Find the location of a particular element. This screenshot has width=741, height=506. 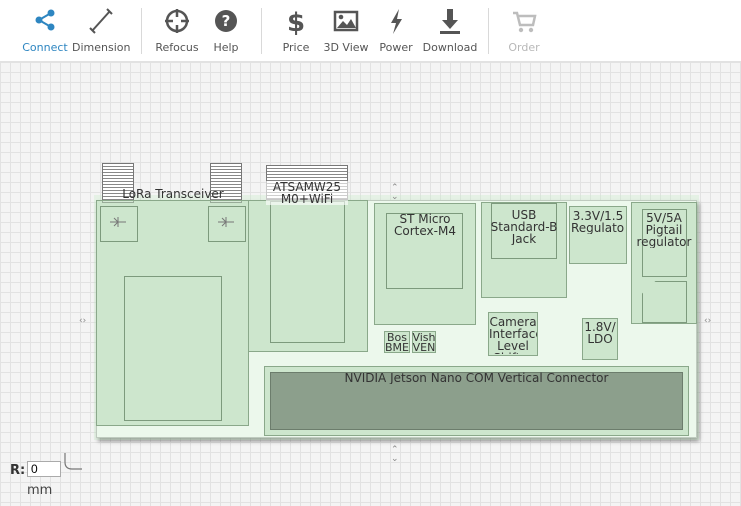

ldo-label: 1.8V/ LDO is located at coordinates (600, 333).